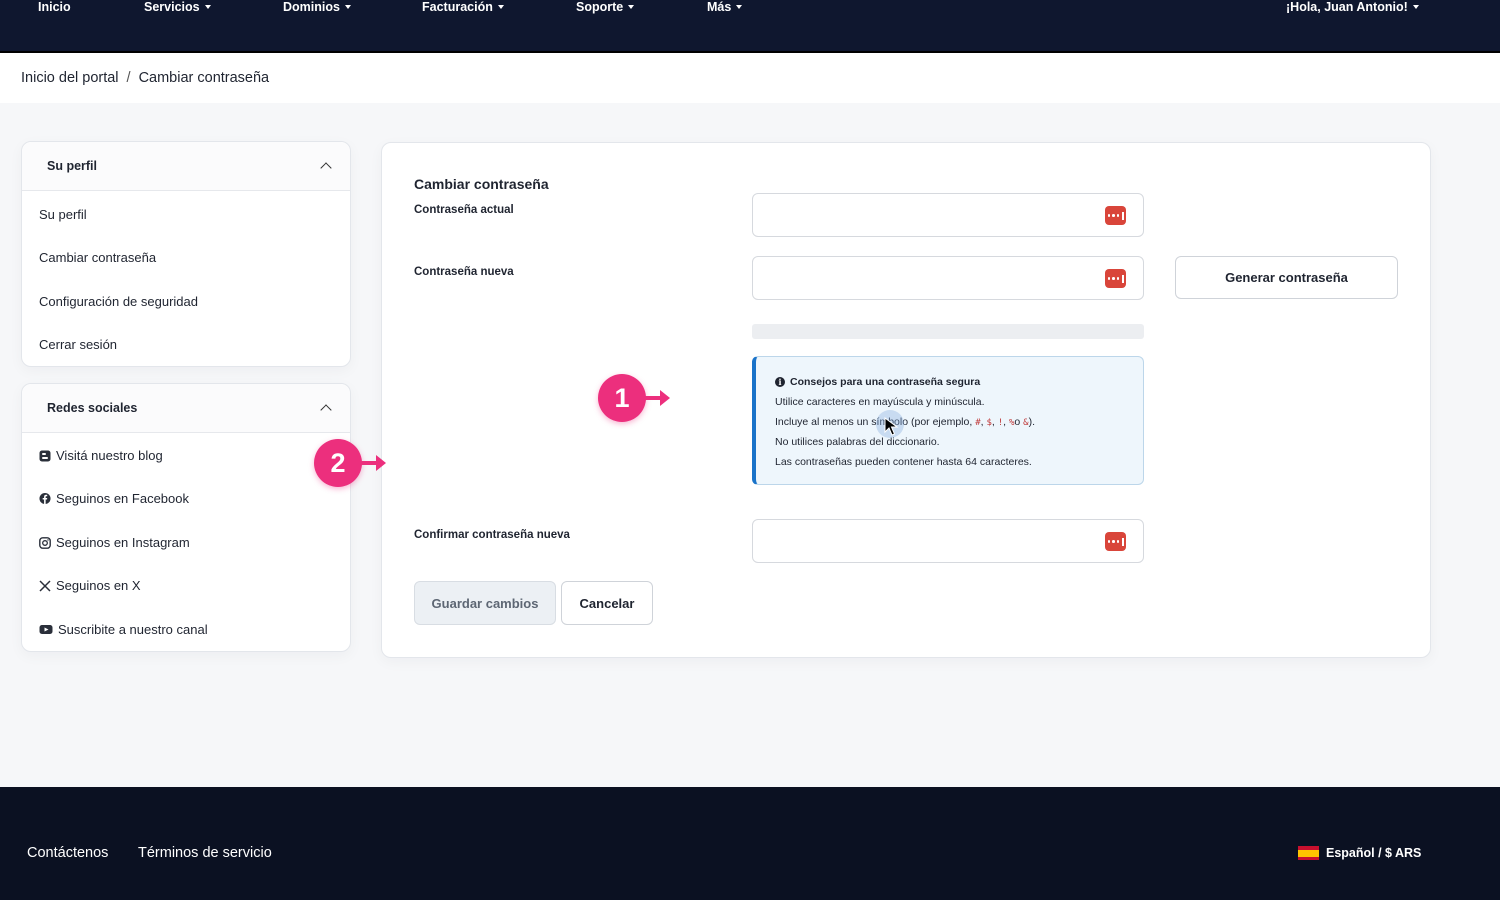 Image resolution: width=1500 pixels, height=900 pixels. I want to click on x-icon, so click(45, 585).